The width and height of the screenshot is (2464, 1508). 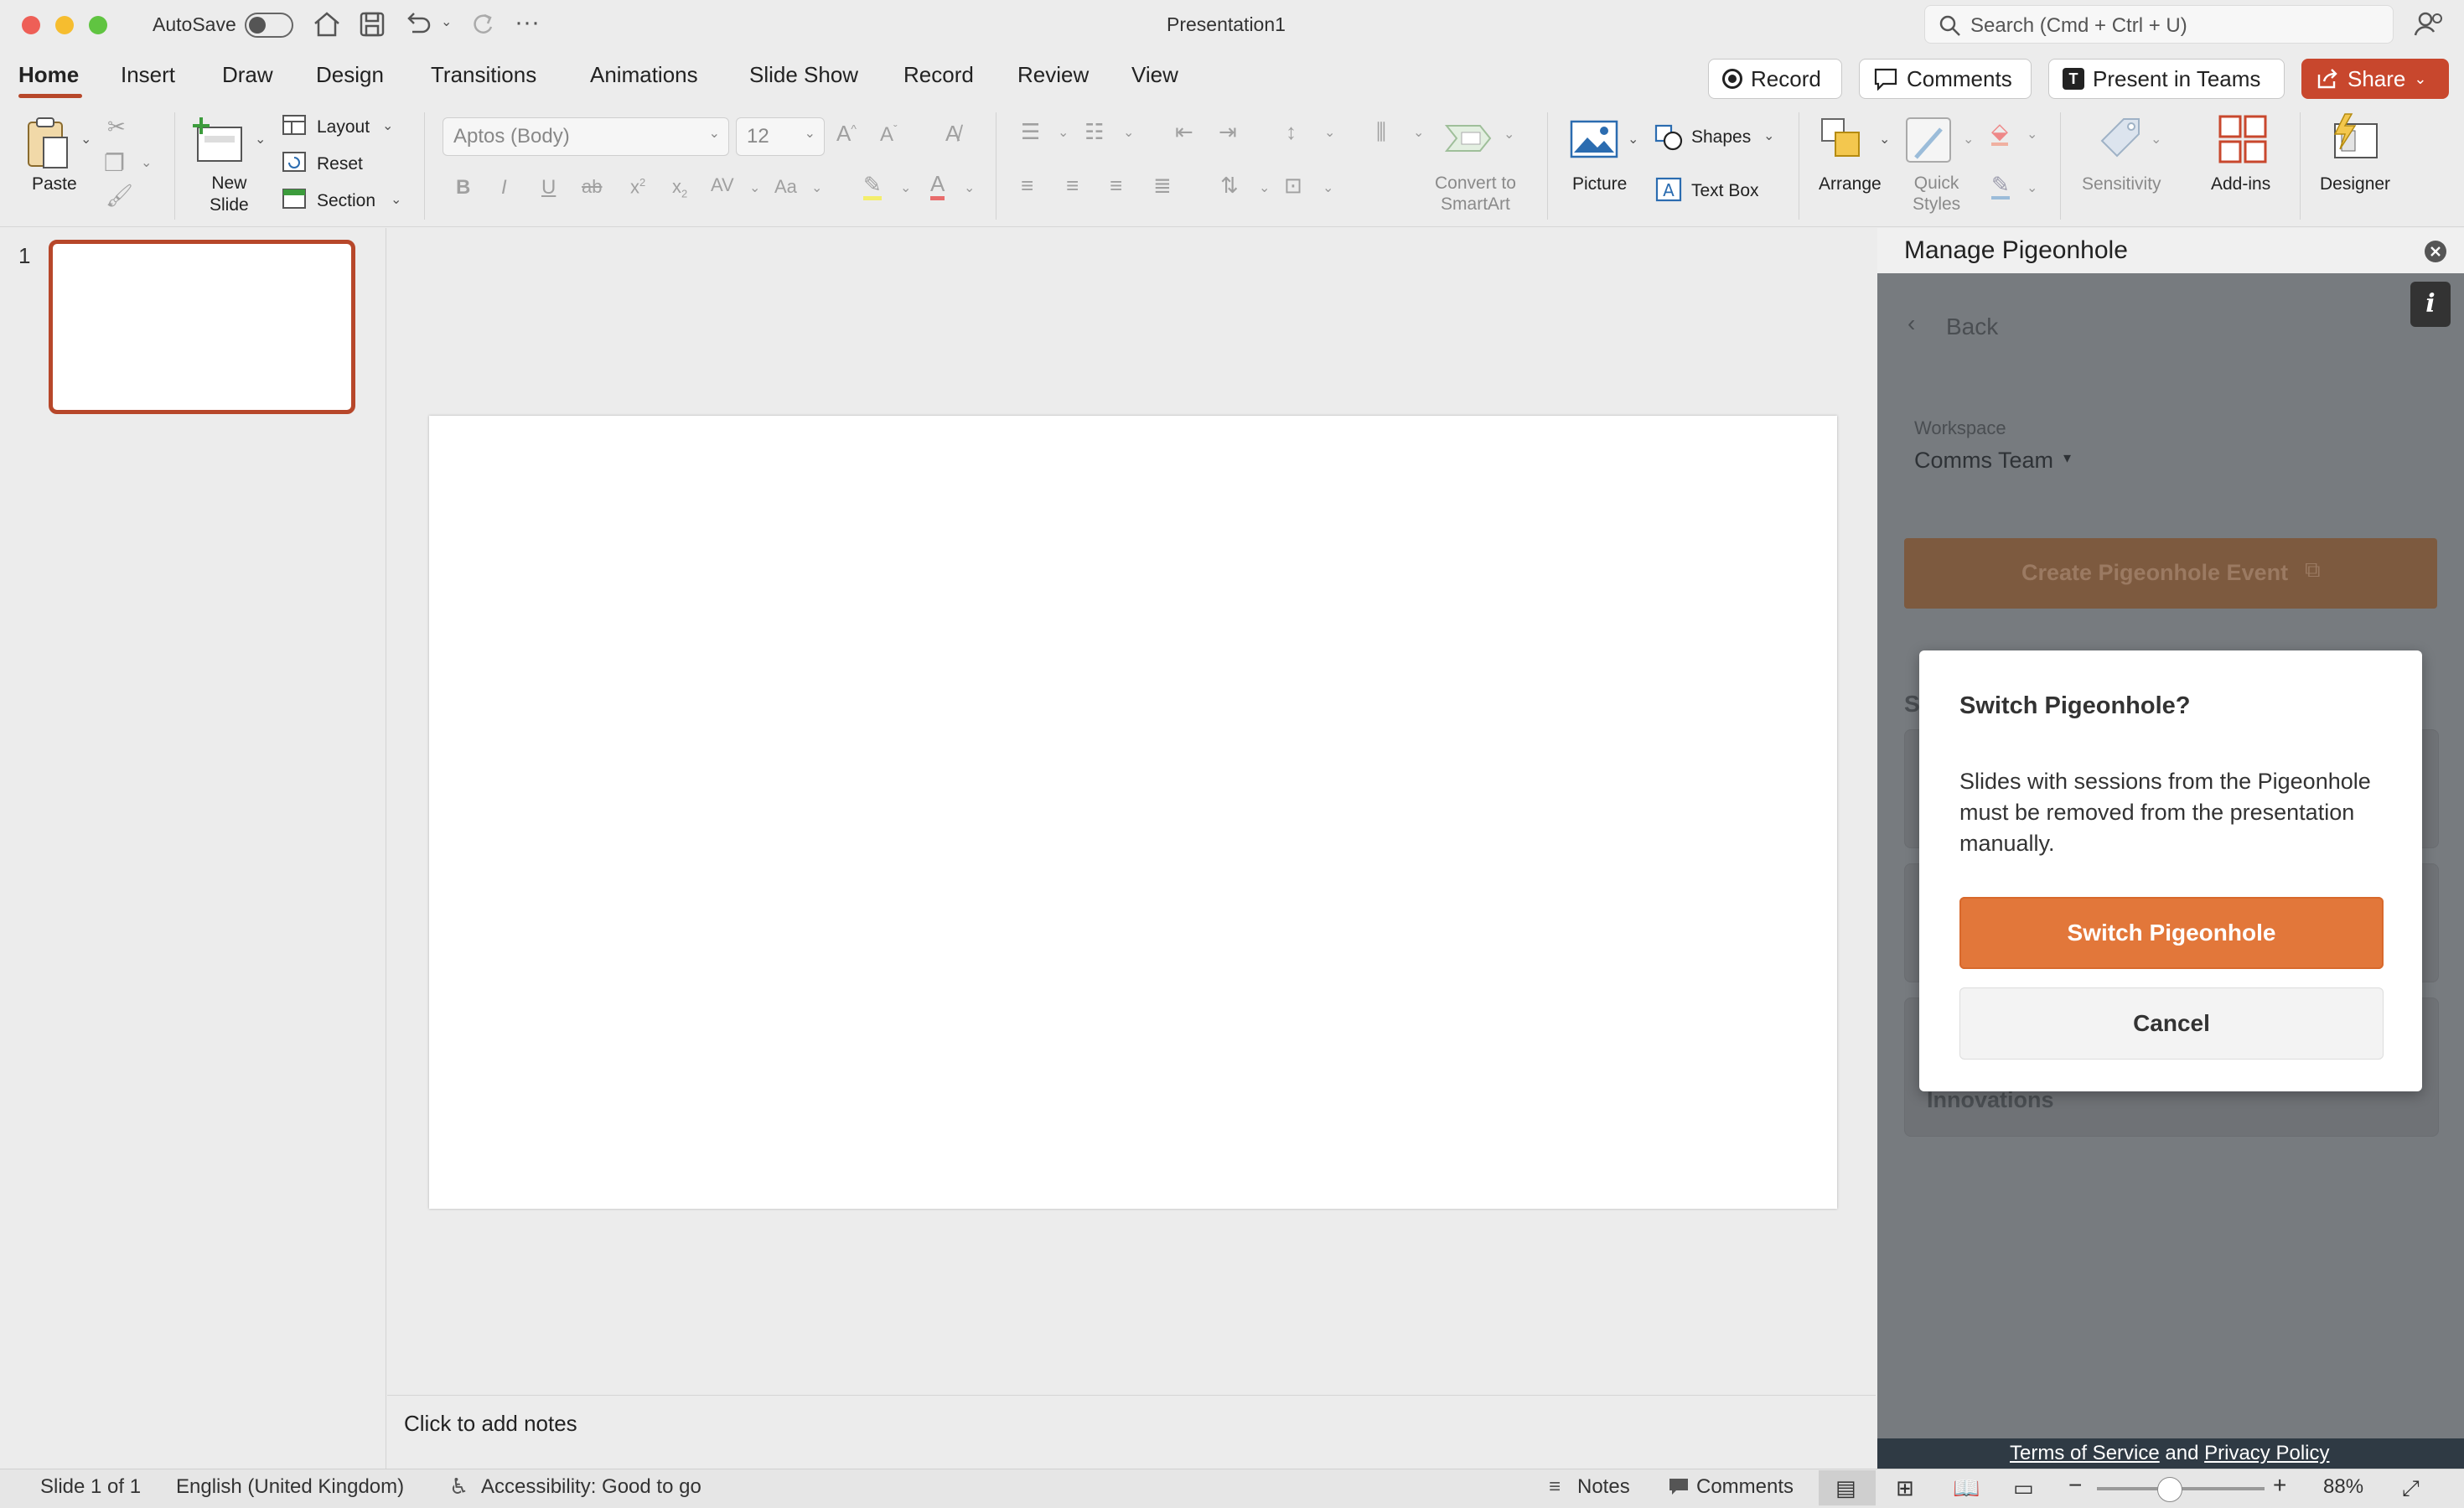 What do you see at coordinates (1594, 140) in the screenshot?
I see `picture-icon` at bounding box center [1594, 140].